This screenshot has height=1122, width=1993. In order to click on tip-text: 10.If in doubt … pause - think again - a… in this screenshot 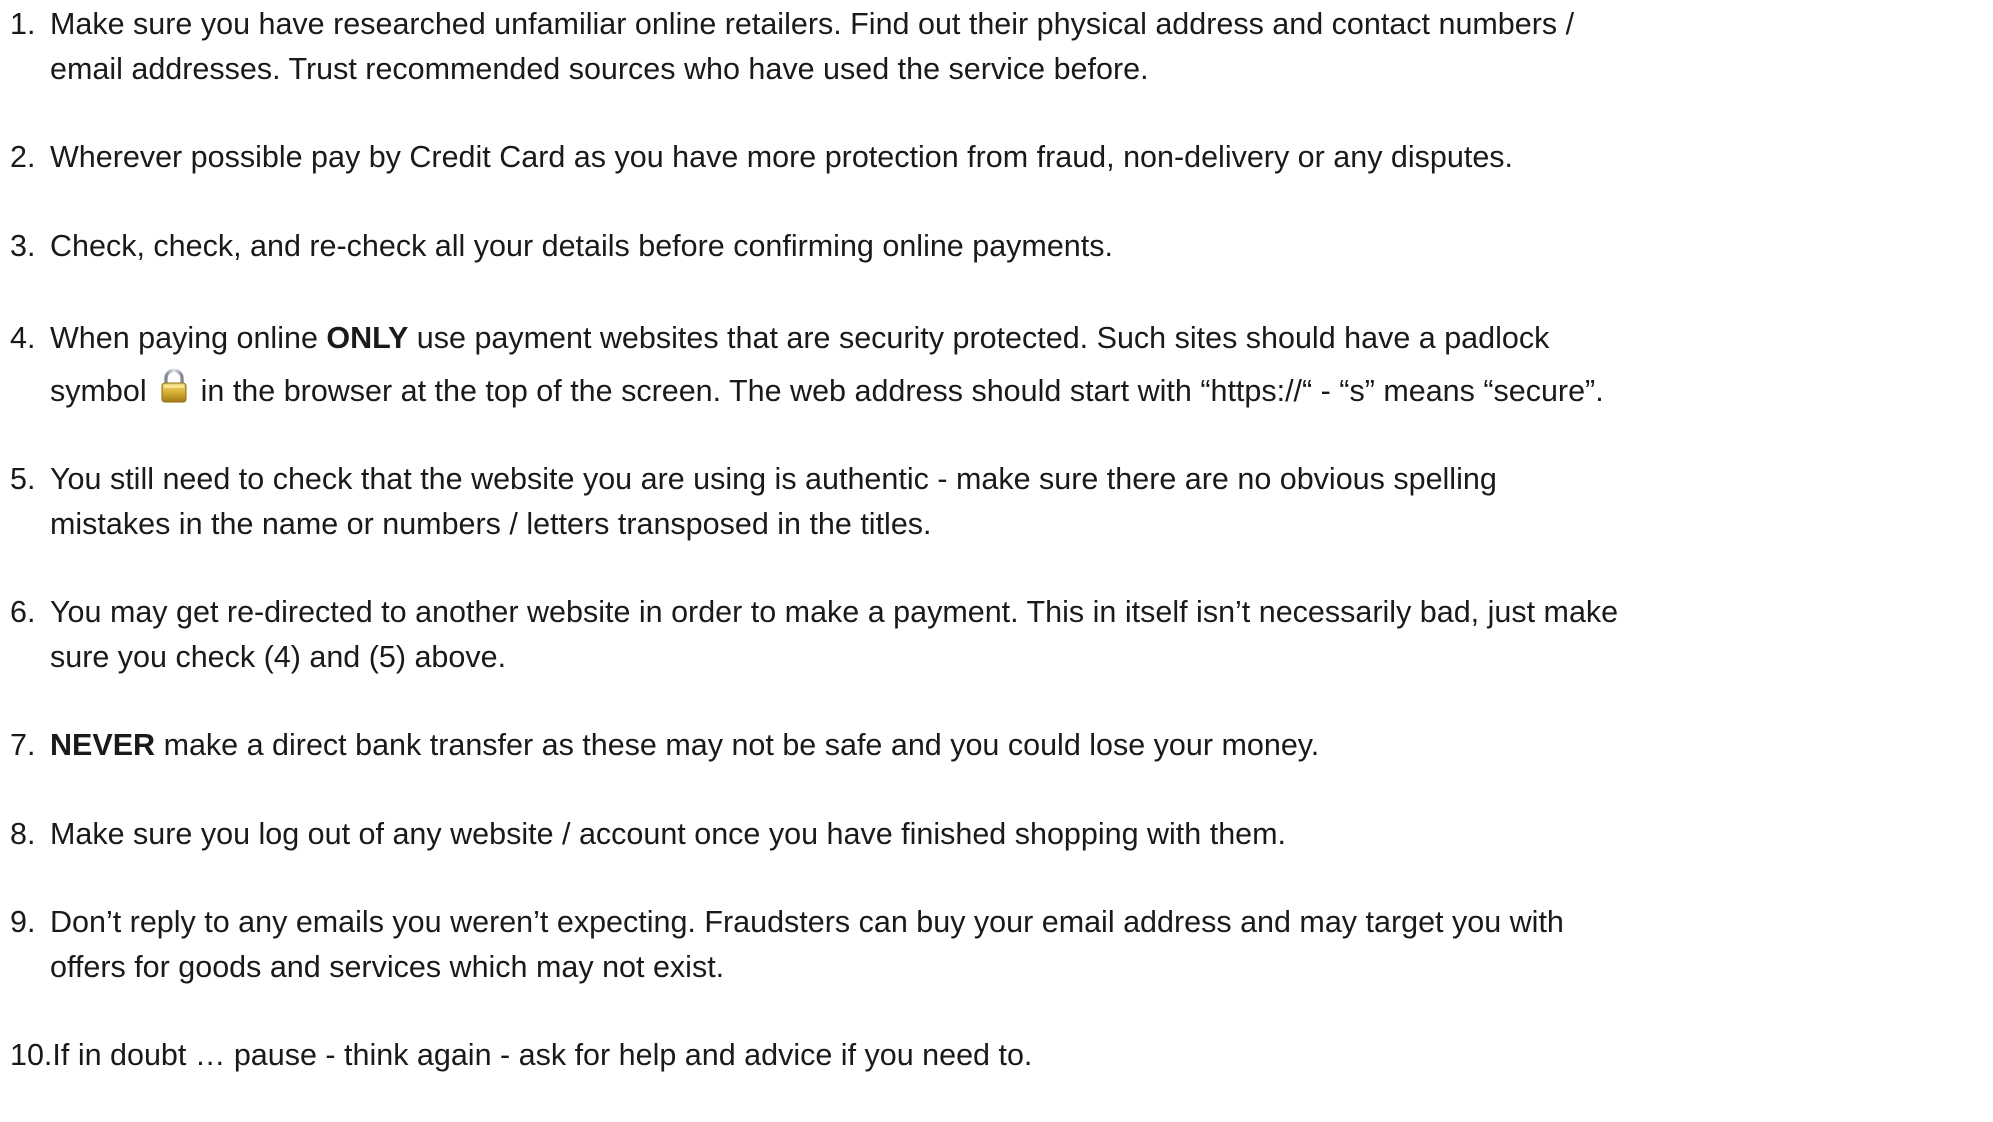, I will do `click(997, 1055)`.